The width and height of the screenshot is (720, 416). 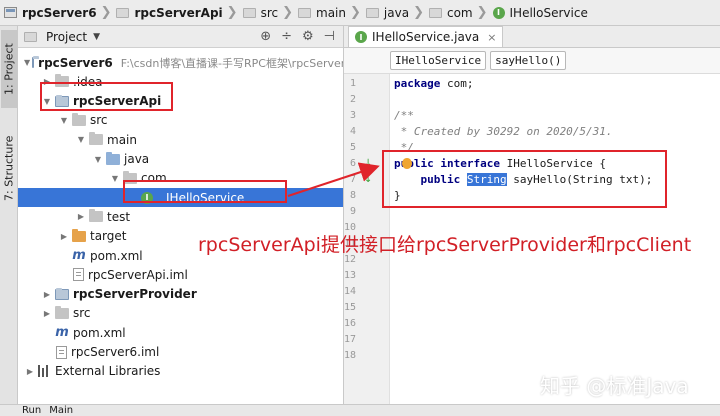 I want to click on project-panel-title: Project, so click(x=66, y=37).